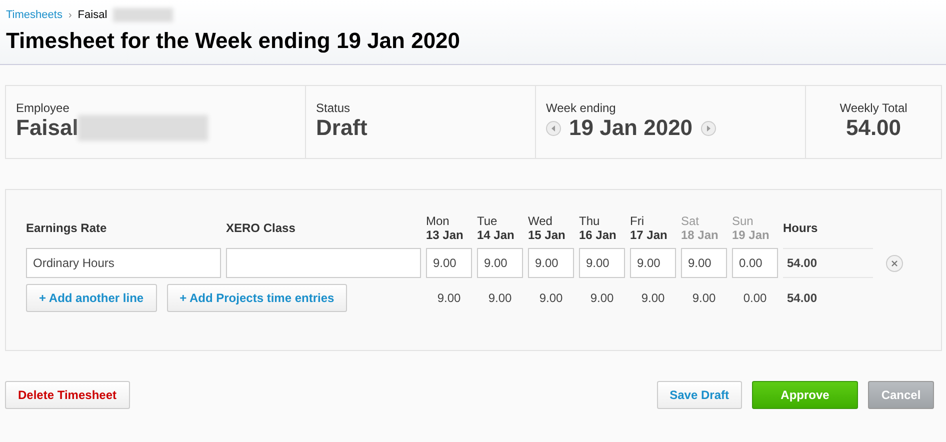  Describe the element at coordinates (755, 298) in the screenshot. I see `day-total: 0.00` at that location.